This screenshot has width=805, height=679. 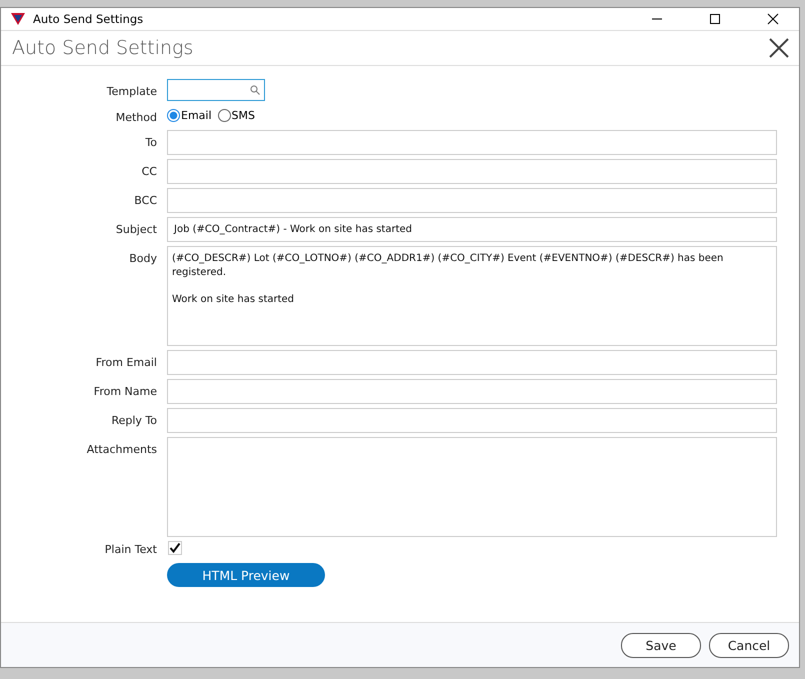 I want to click on field-label: Attachments, so click(x=122, y=449).